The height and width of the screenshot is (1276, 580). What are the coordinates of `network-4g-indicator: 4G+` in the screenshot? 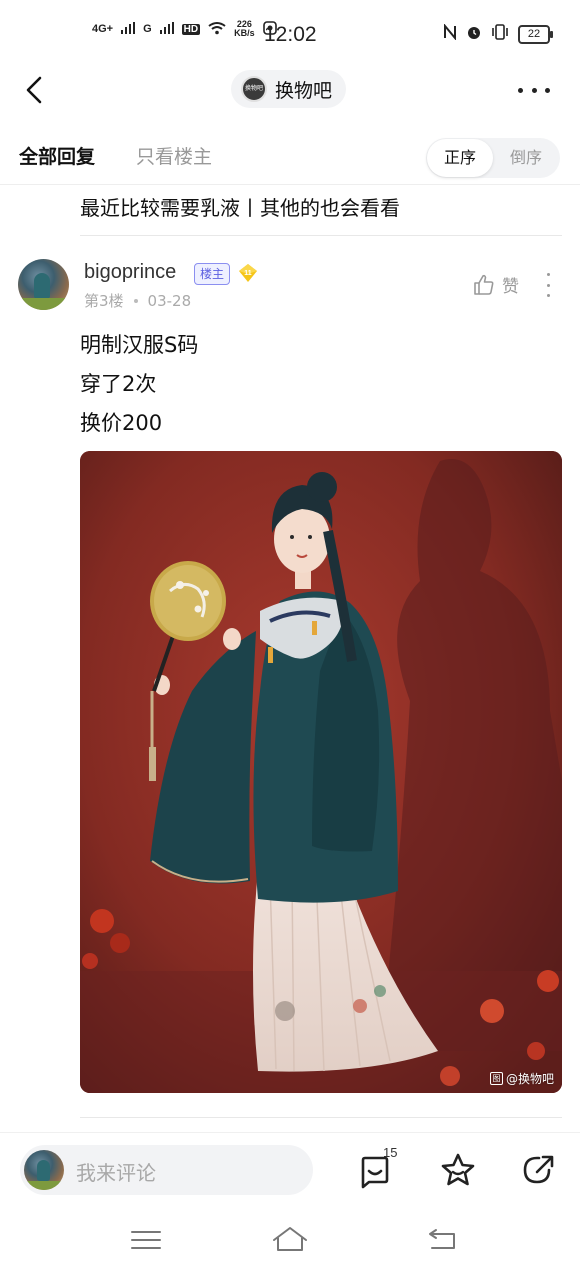 It's located at (103, 29).